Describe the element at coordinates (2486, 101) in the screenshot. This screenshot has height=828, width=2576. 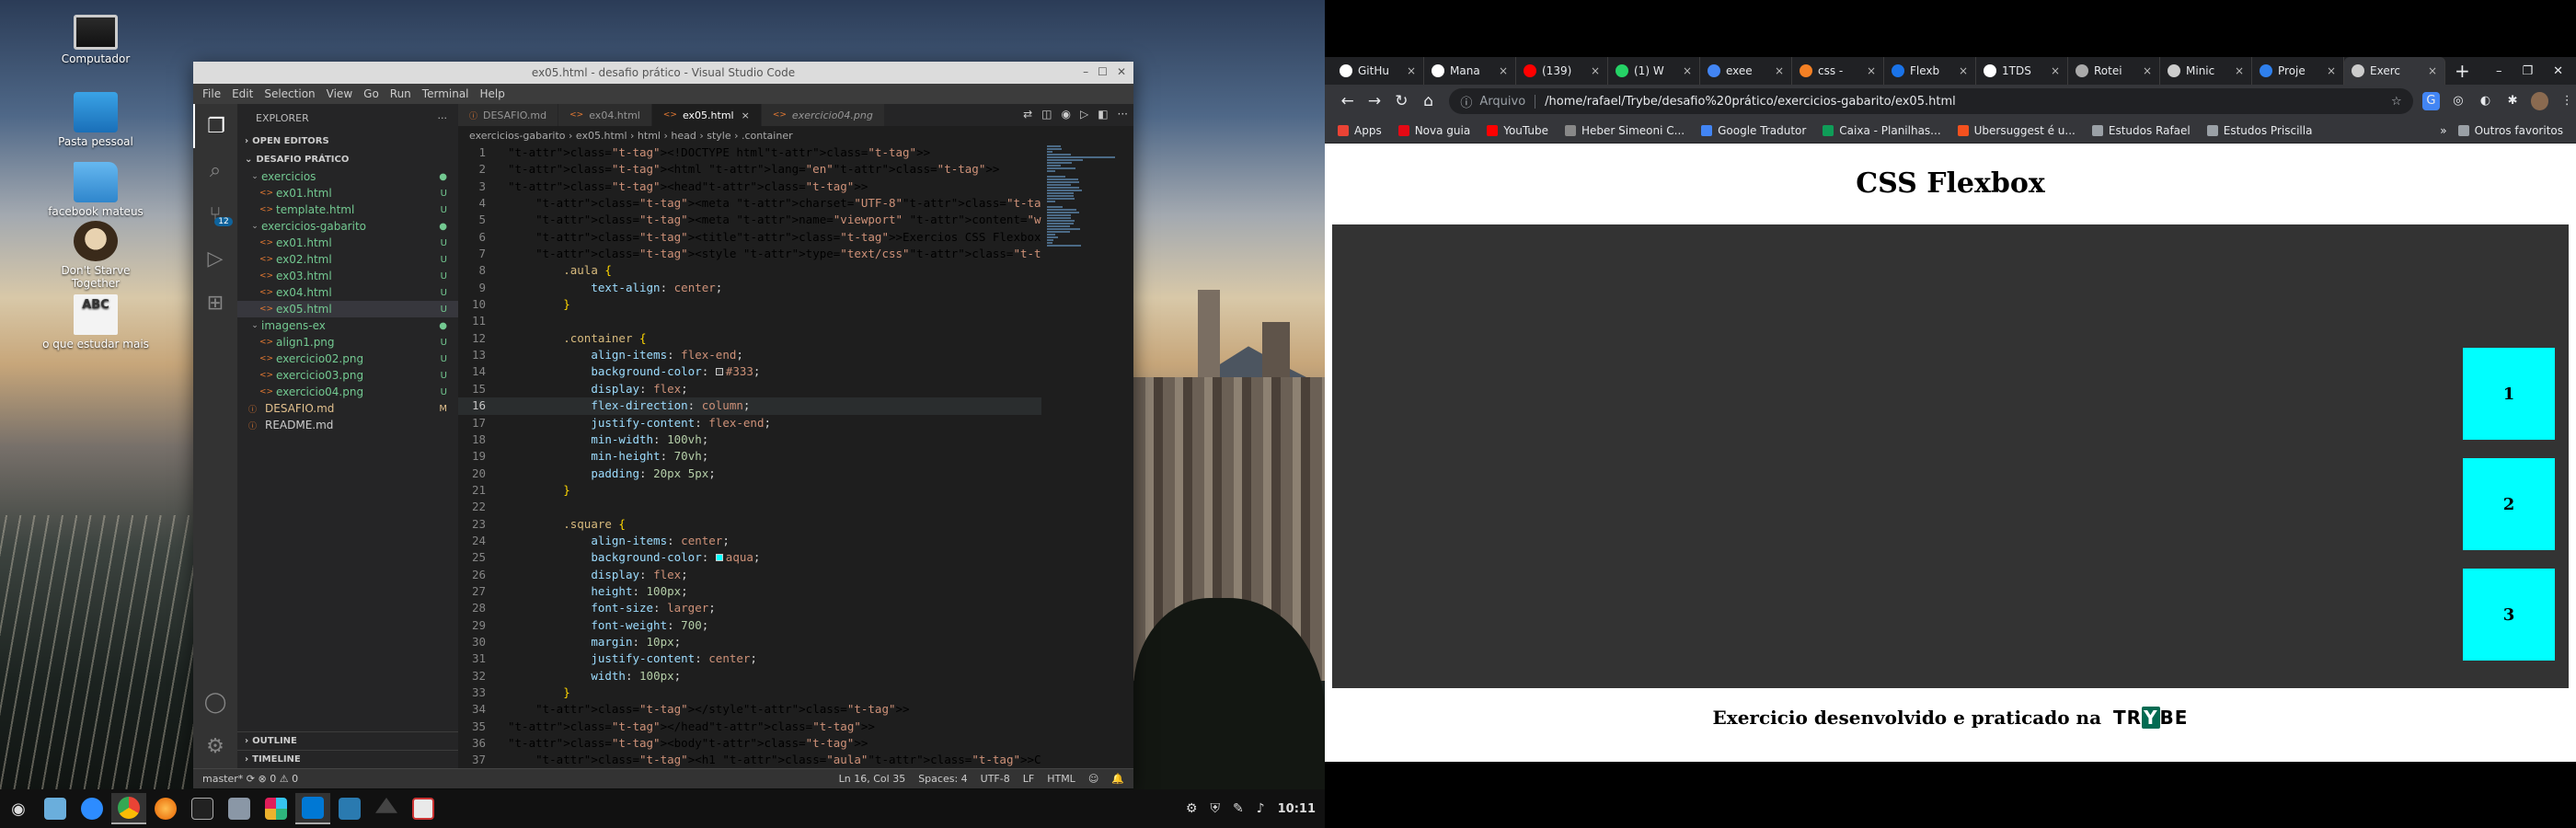
I see `extension-icon: ◐` at that location.